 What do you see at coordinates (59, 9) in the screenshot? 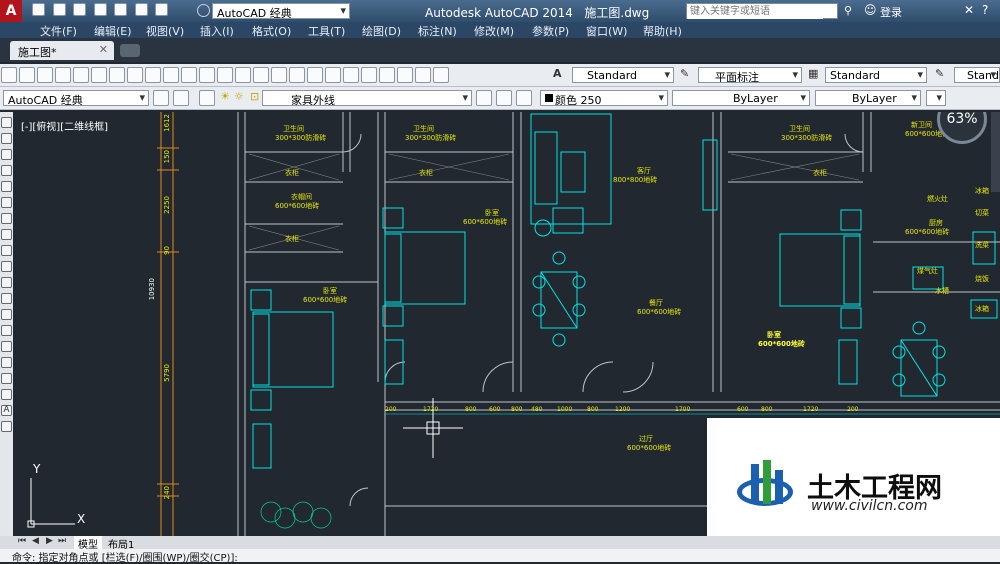
I see `open-file-icon` at bounding box center [59, 9].